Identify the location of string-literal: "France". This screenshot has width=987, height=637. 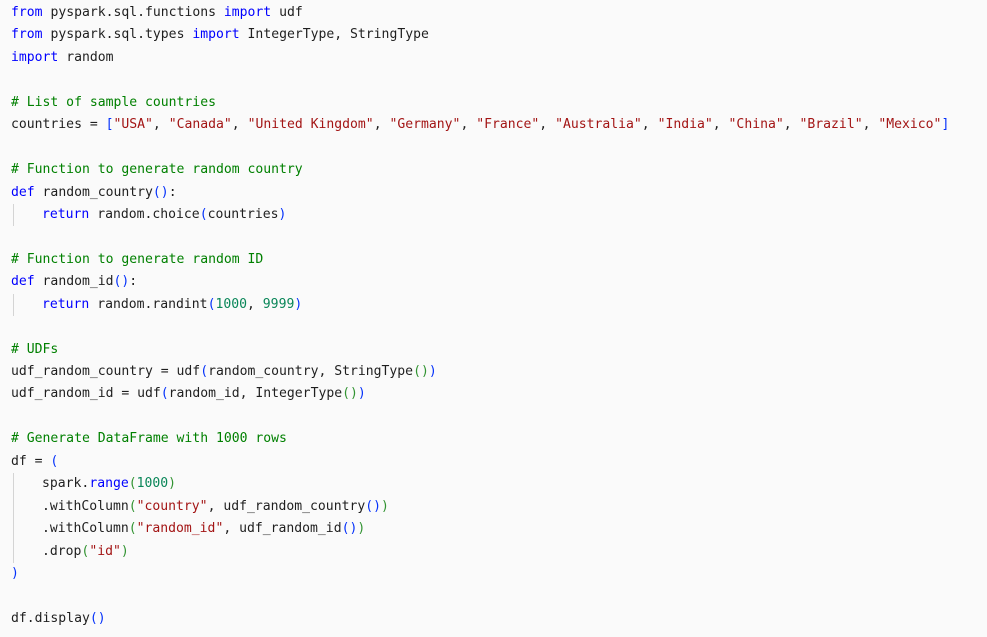
(508, 125).